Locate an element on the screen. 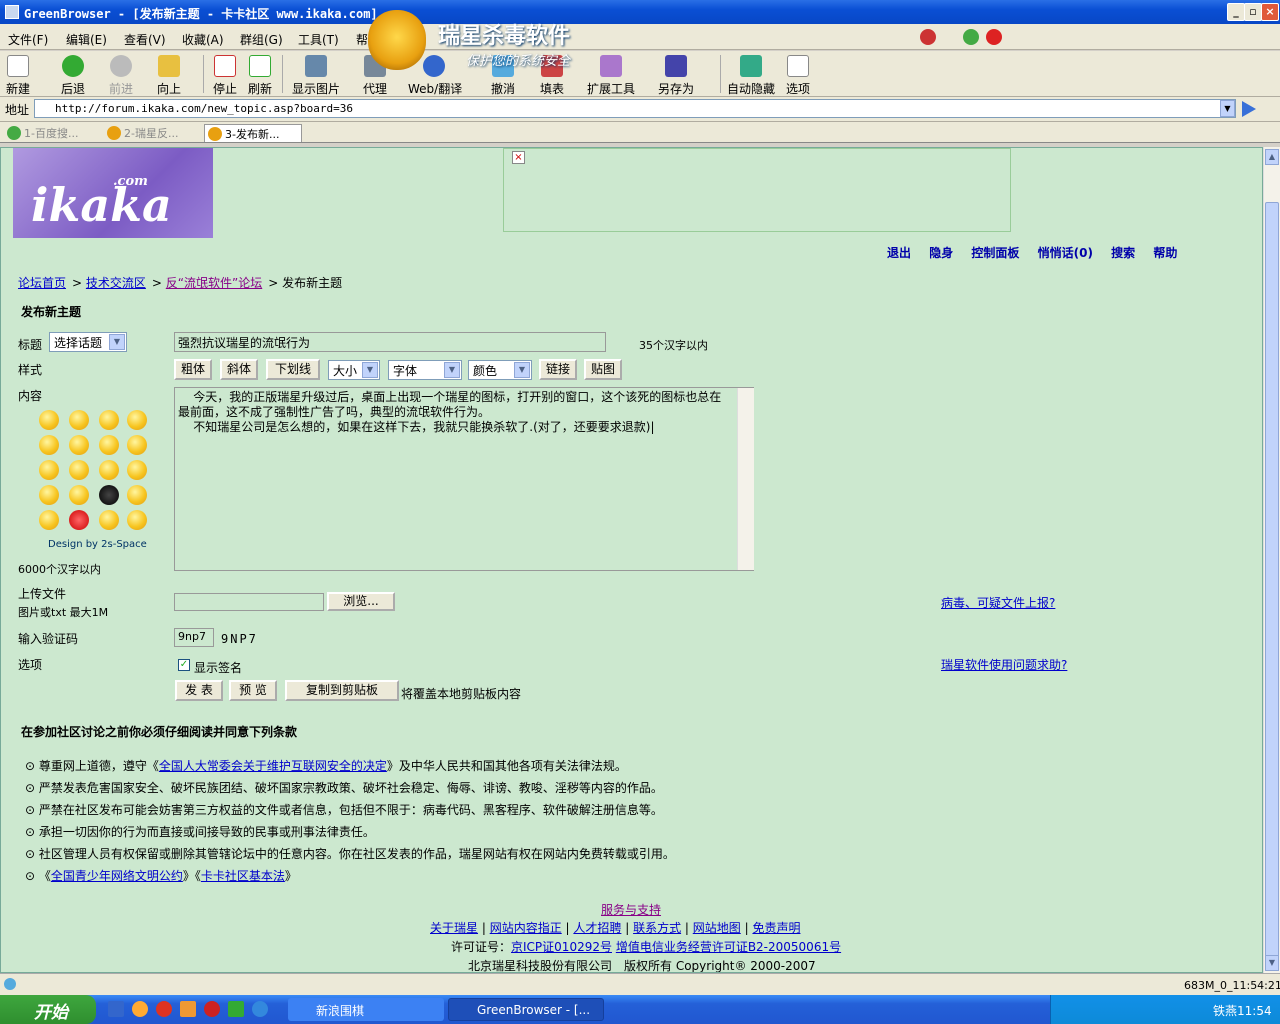 The height and width of the screenshot is (1024, 1280). close-button: × is located at coordinates (1270, 12).